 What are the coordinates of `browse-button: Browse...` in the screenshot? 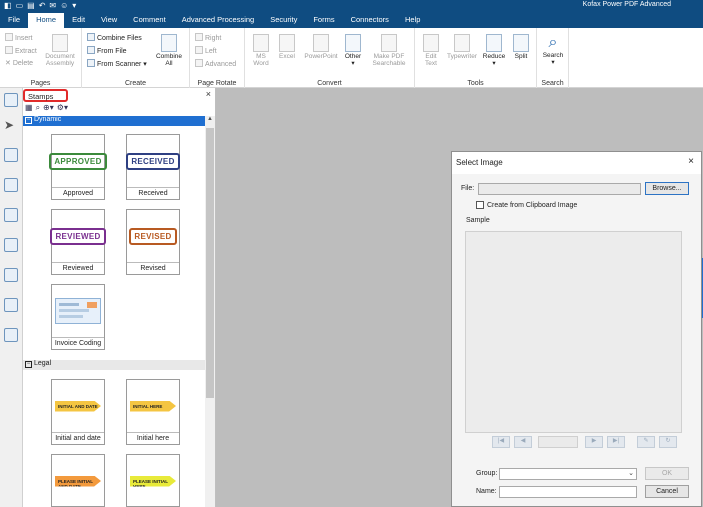 It's located at (667, 188).